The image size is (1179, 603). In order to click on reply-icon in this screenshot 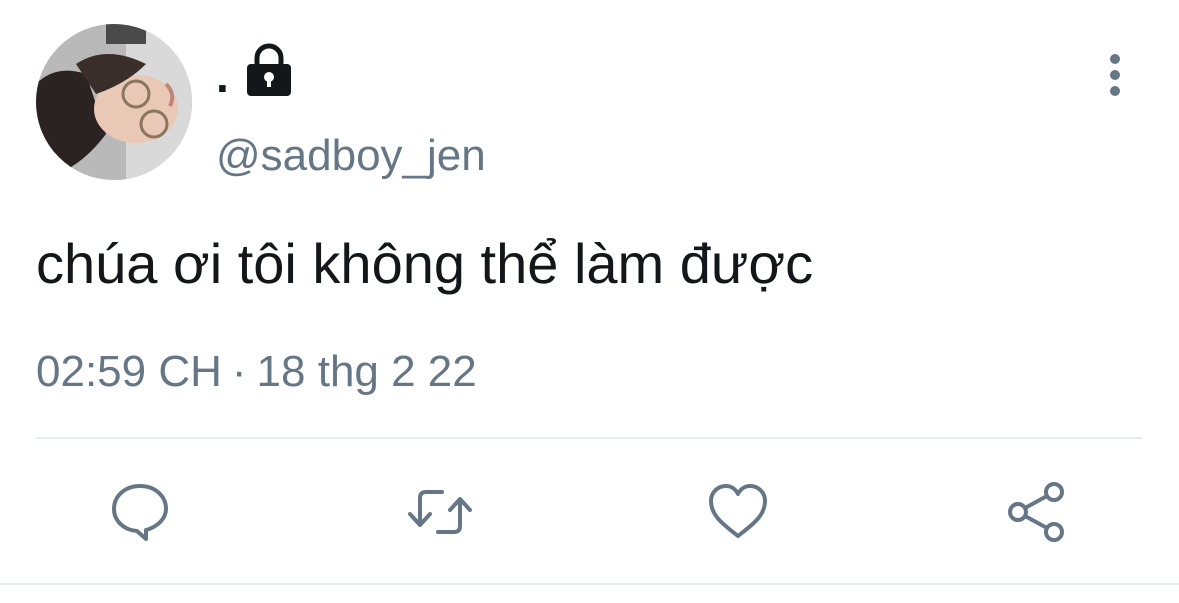, I will do `click(140, 512)`.